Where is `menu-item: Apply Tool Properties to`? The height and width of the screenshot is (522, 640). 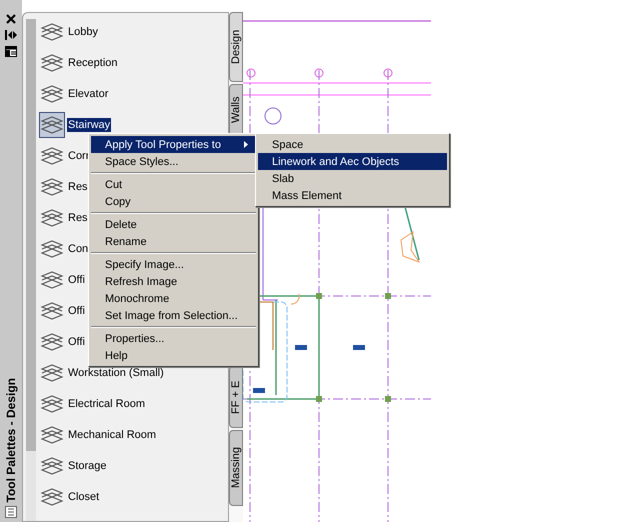 menu-item: Apply Tool Properties to is located at coordinates (173, 144).